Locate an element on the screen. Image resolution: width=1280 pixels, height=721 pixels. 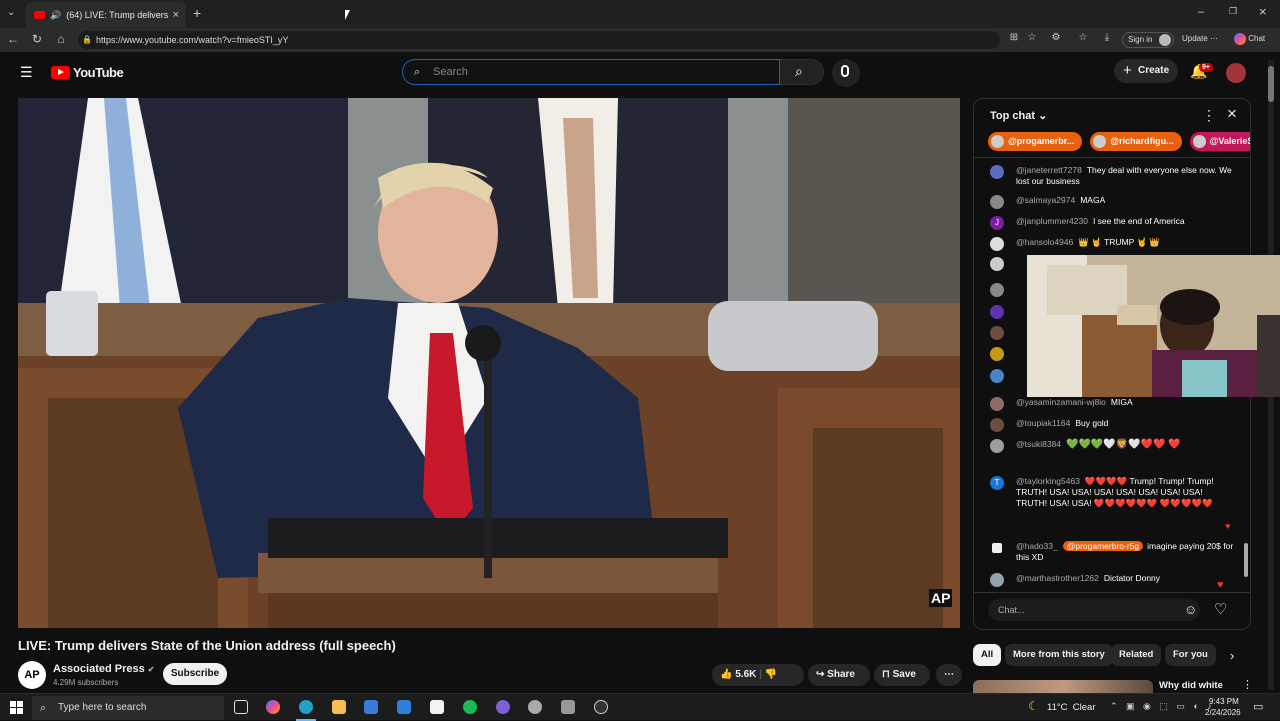
chat-scrollbar-thumb is located at coordinates (1246, 560).